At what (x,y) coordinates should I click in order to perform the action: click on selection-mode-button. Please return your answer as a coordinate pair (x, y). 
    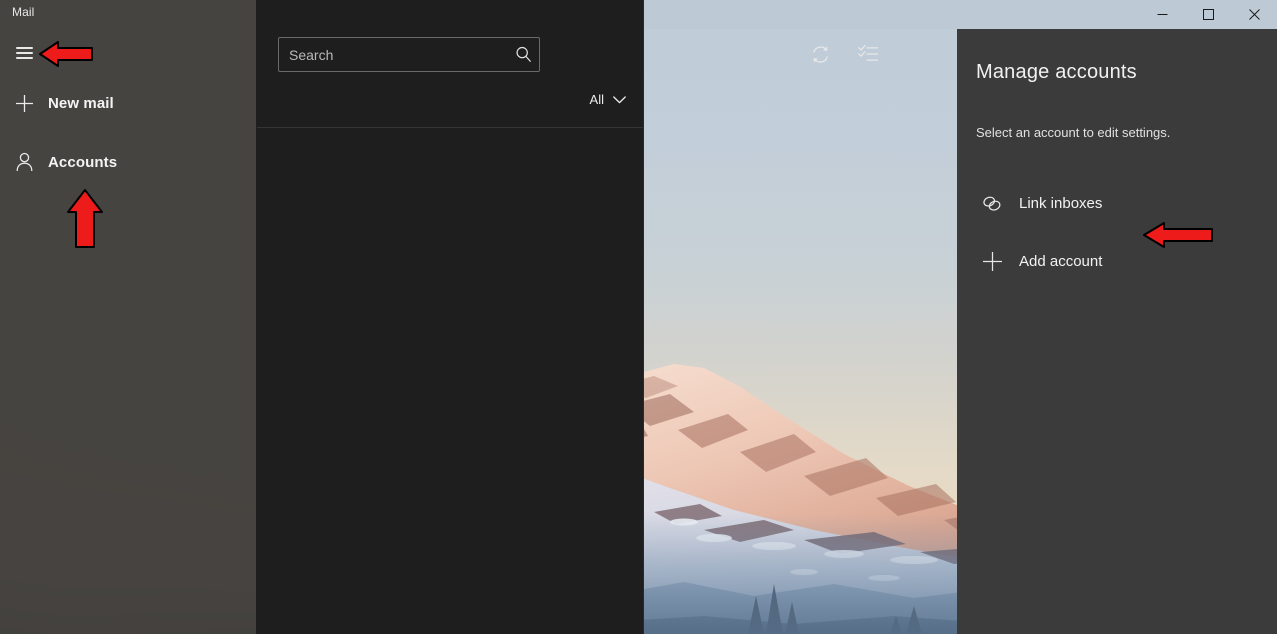
    Looking at the image, I should click on (868, 54).